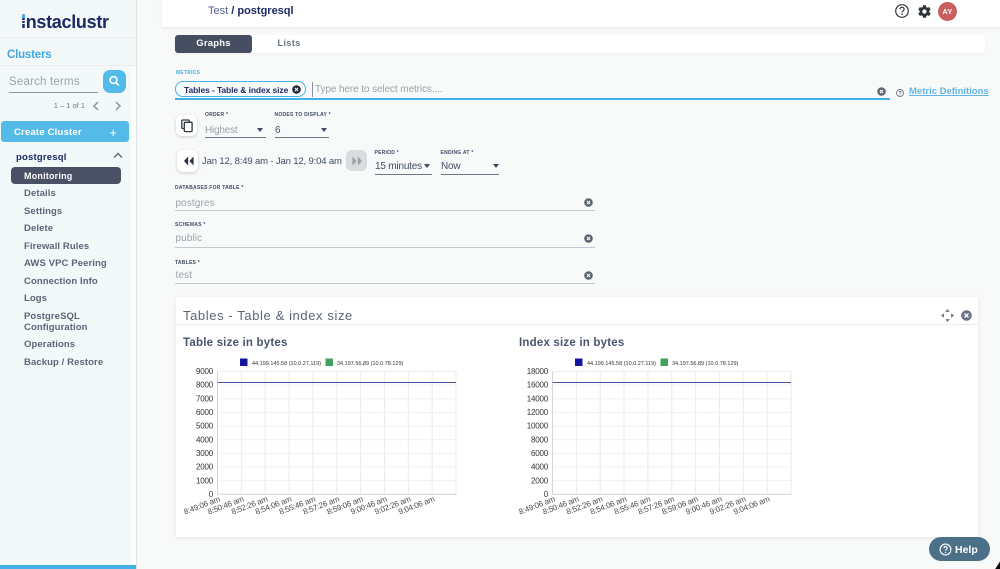  Describe the element at coordinates (205, 426) in the screenshot. I see `svg-text: 5000` at that location.